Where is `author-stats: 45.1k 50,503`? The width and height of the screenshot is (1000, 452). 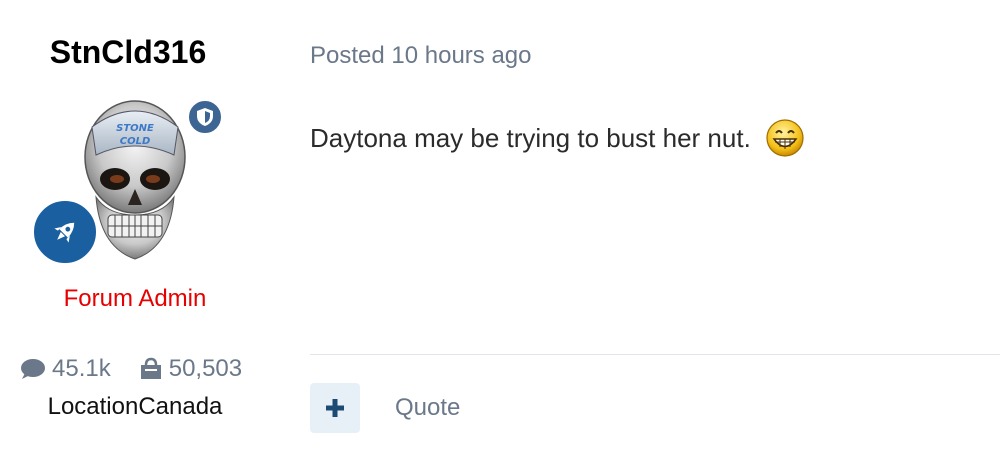
author-stats: 45.1k 50,503 is located at coordinates (145, 369).